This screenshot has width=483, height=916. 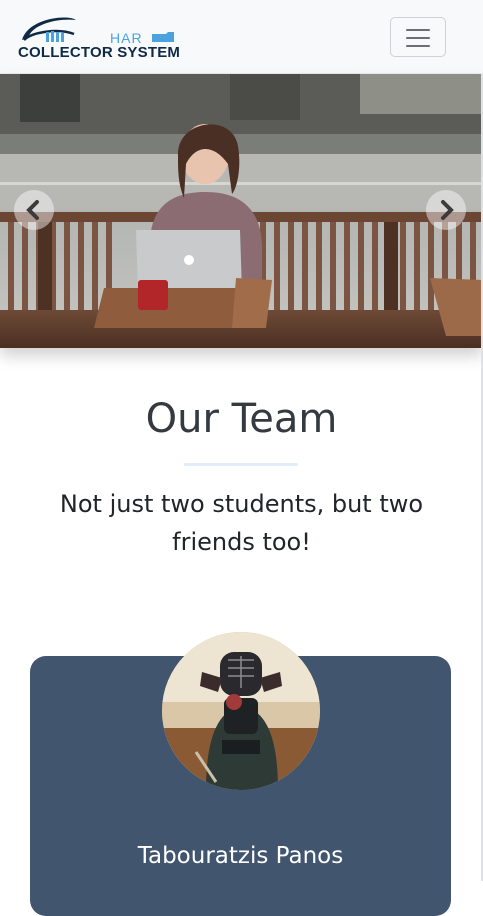 I want to click on brand-logo: HAR COLLECTOR SYSTEM, so click(x=99, y=37).